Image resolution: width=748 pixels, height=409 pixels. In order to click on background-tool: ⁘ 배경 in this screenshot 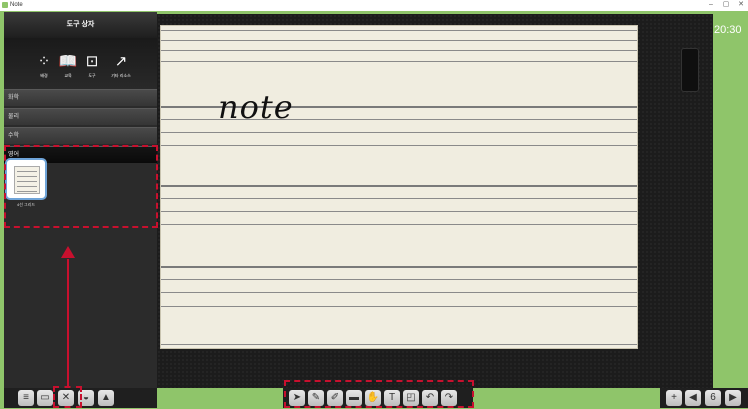, I will do `click(44, 66)`.